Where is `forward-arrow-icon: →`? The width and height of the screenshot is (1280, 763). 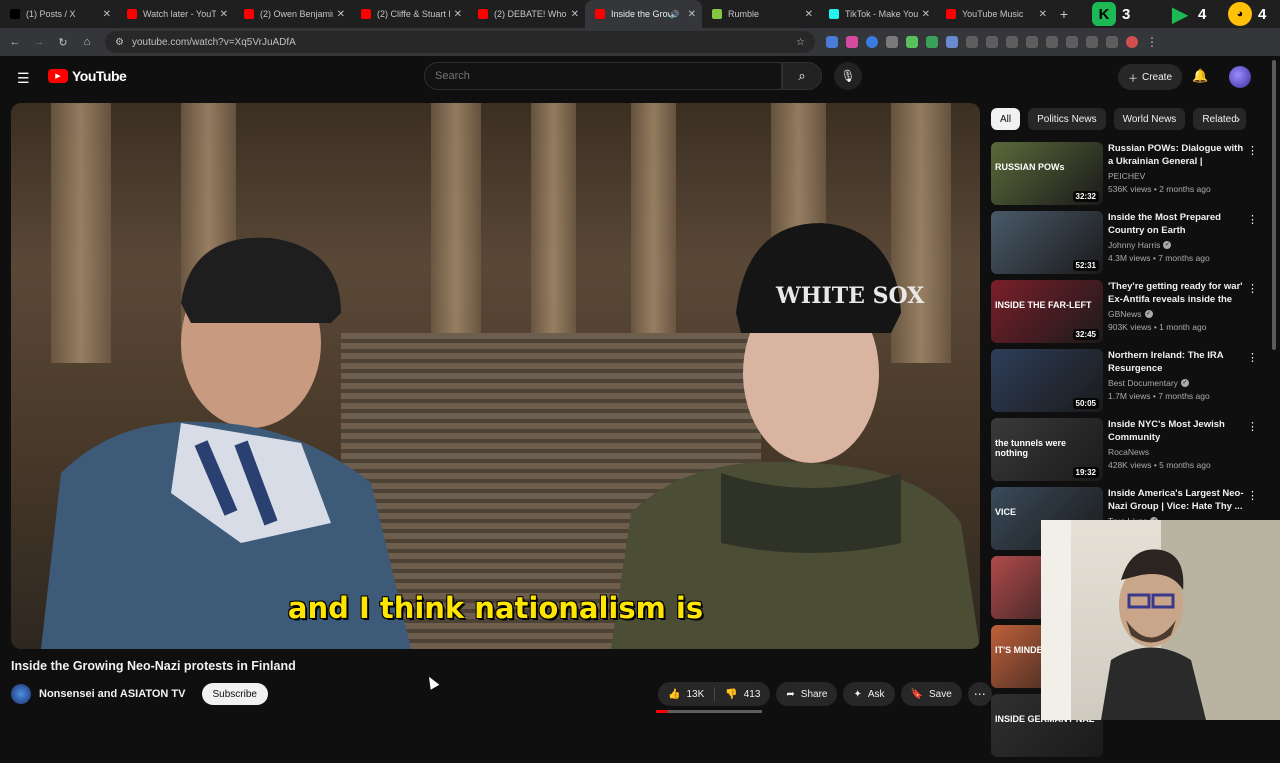 forward-arrow-icon: → is located at coordinates (39, 42).